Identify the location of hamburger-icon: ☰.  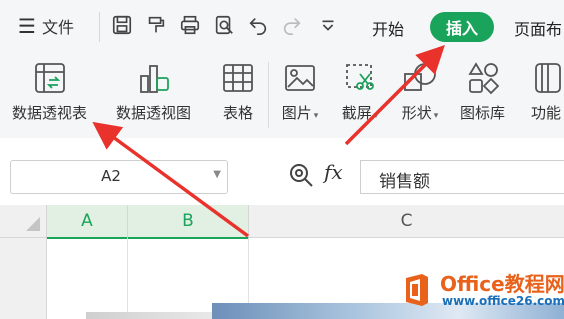
(27, 26).